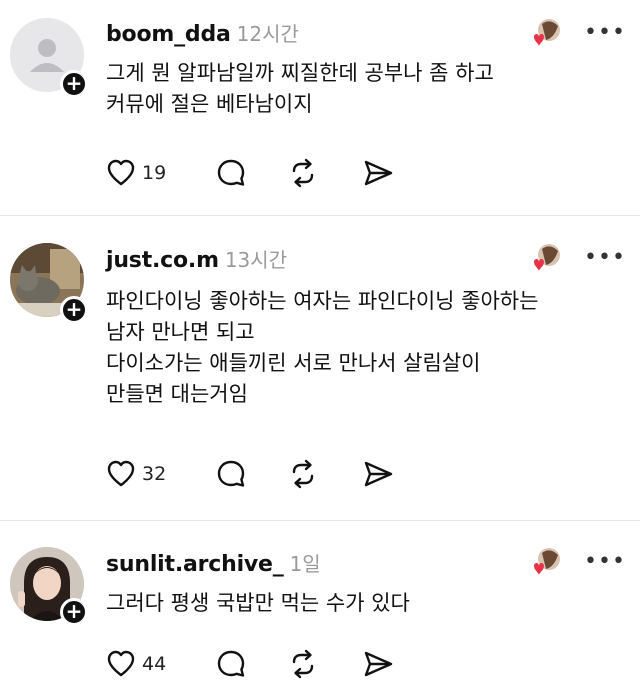  I want to click on post-line: 만들면 대는거임, so click(177, 394).